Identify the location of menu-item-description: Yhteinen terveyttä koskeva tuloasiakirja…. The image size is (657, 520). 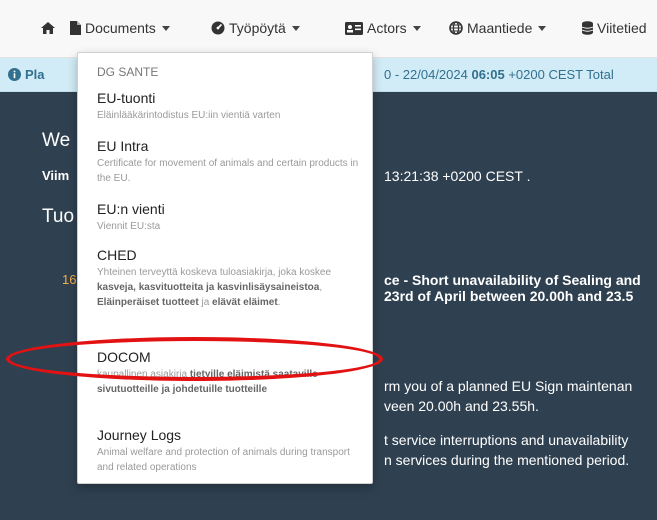
(228, 287).